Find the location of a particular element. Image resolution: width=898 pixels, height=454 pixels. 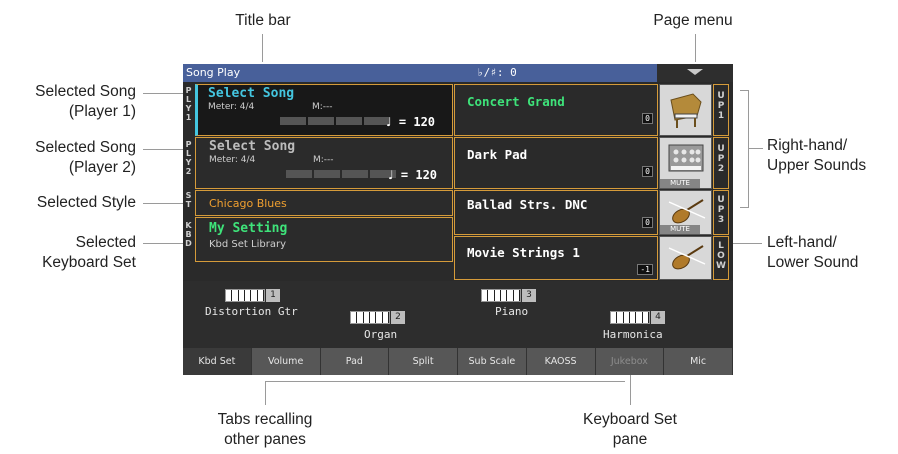

tab-mic: Mic is located at coordinates (698, 361).